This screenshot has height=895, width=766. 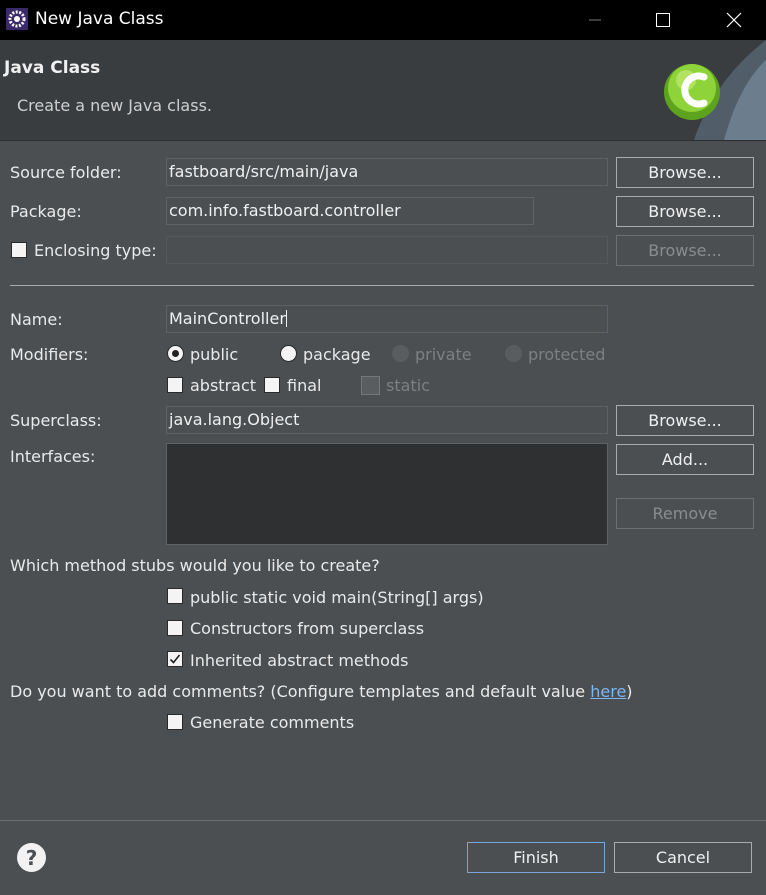 I want to click on static-label: static, so click(x=408, y=385).